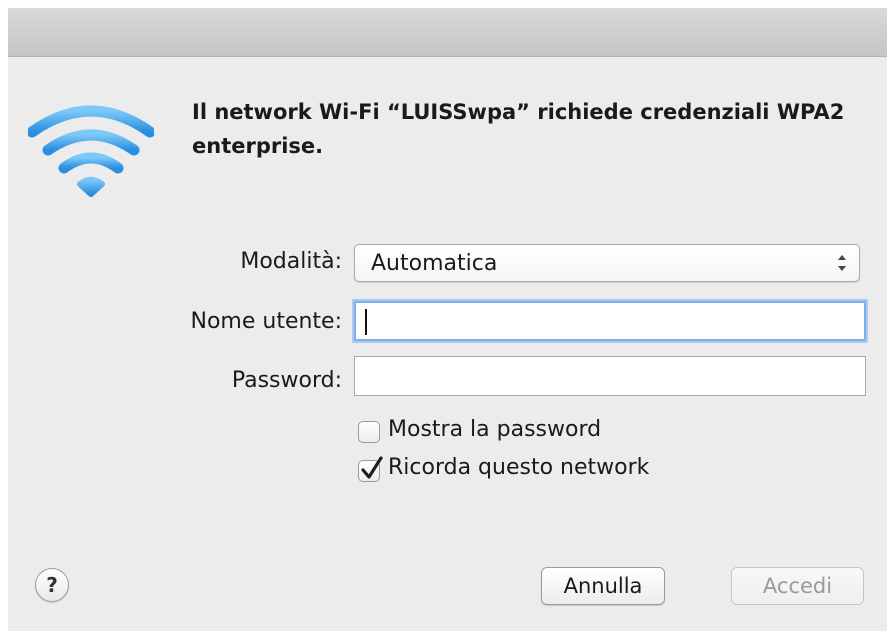  What do you see at coordinates (291, 261) in the screenshot?
I see `mode-label: Modalità:` at bounding box center [291, 261].